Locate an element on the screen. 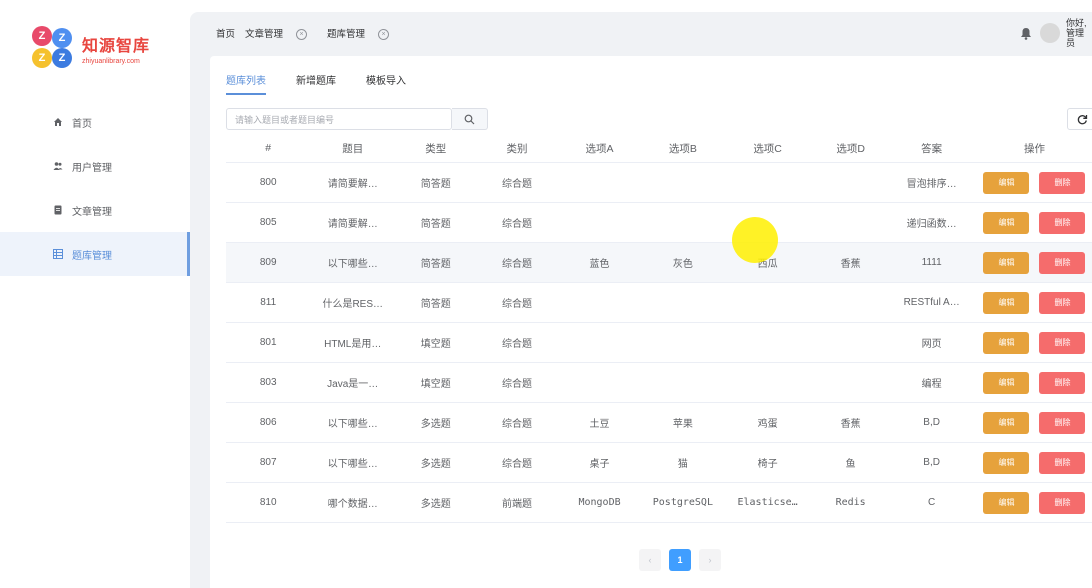  sidebar-item-home: 首页 is located at coordinates (95, 122).